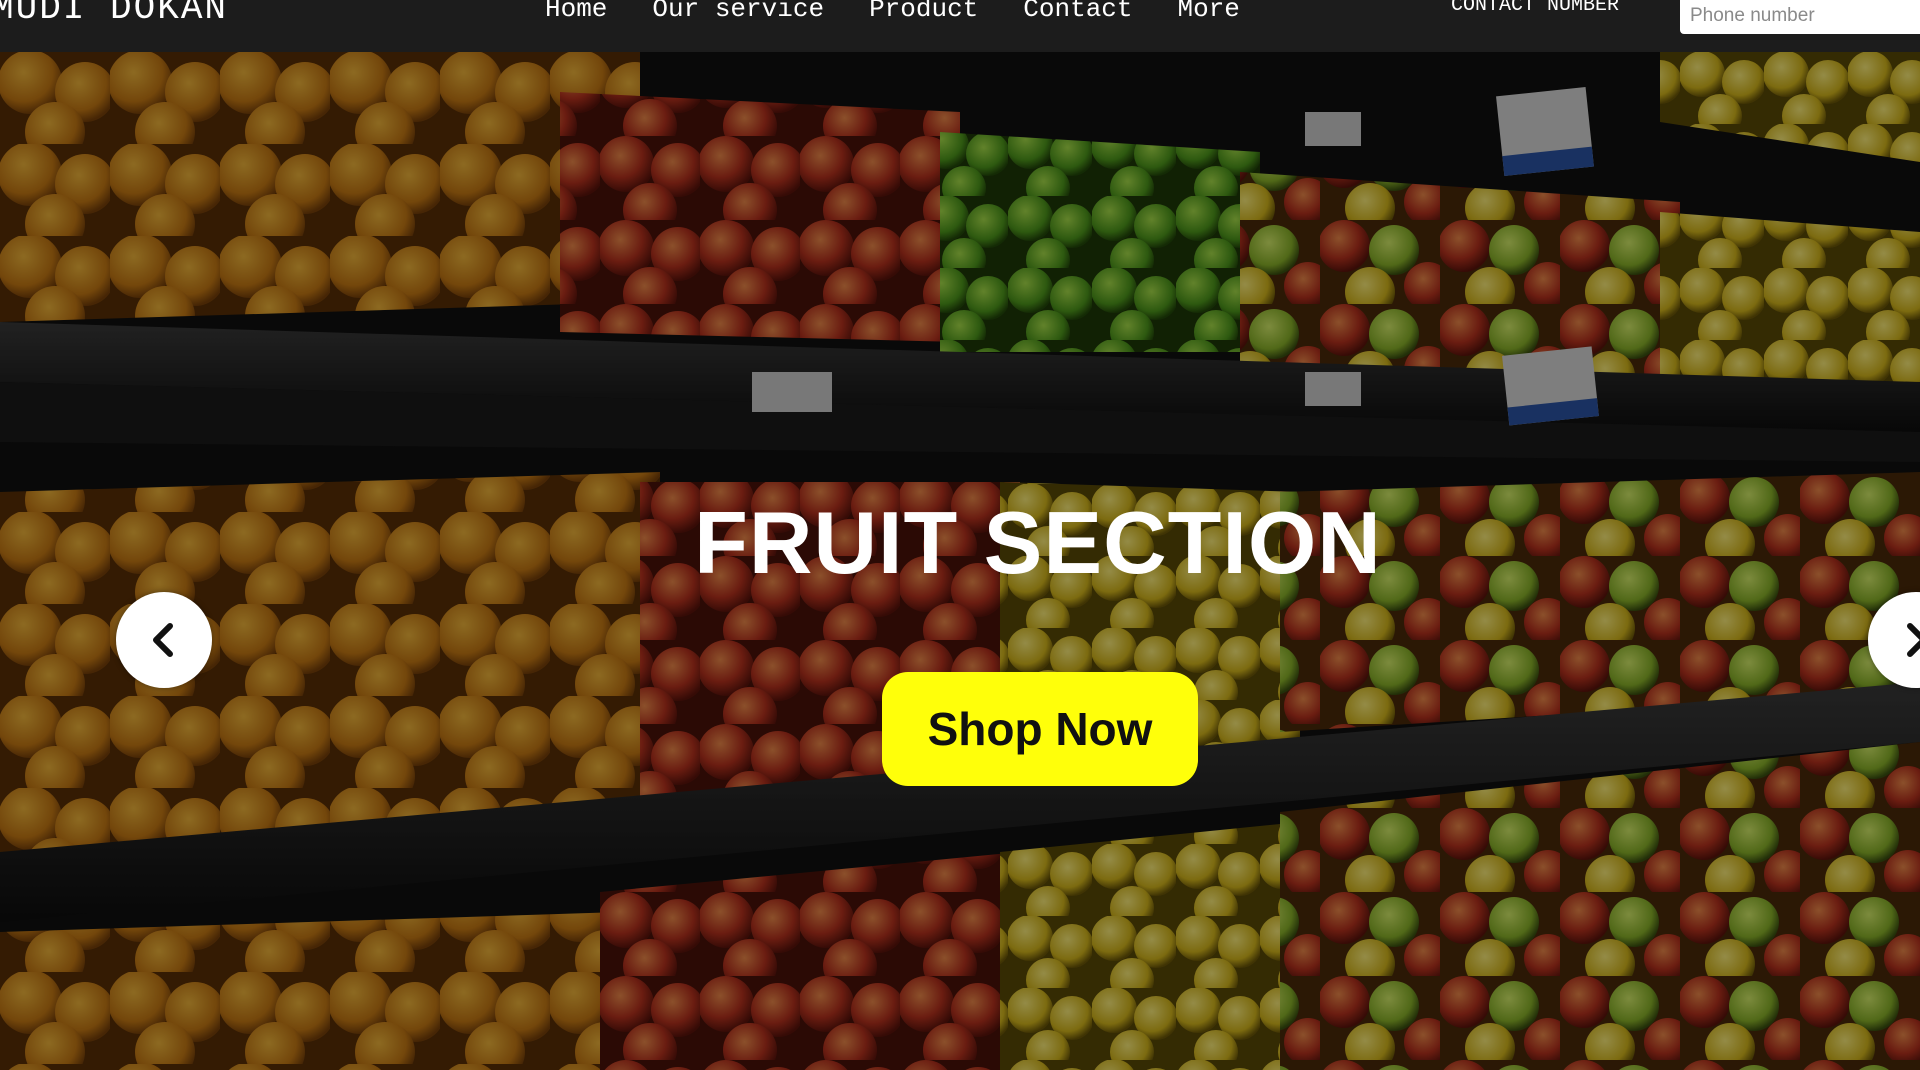 The image size is (1920, 1070). What do you see at coordinates (923, 12) in the screenshot?
I see `nav-item-product: Product` at bounding box center [923, 12].